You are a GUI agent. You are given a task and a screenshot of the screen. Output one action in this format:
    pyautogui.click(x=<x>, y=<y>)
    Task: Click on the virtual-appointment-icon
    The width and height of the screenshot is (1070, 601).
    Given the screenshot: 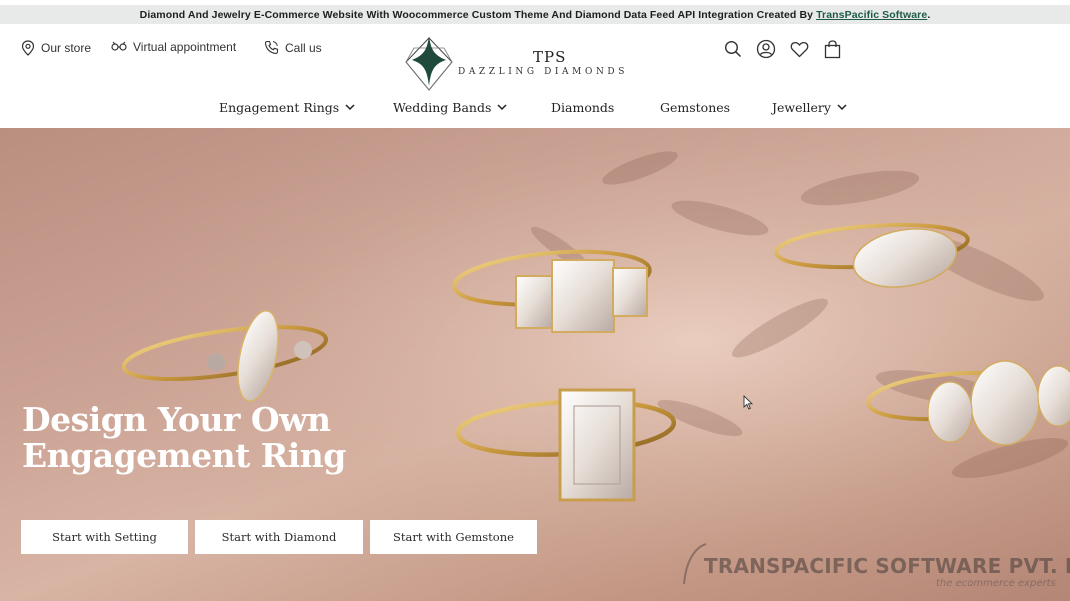 What is the action you would take?
    pyautogui.click(x=119, y=46)
    